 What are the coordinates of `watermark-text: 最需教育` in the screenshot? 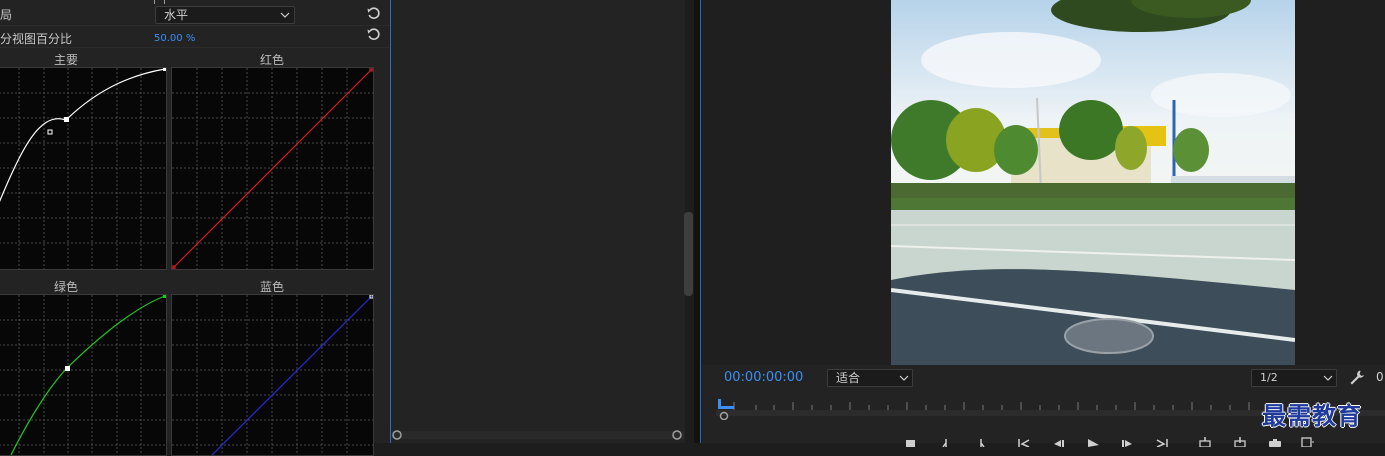 It's located at (1312, 415).